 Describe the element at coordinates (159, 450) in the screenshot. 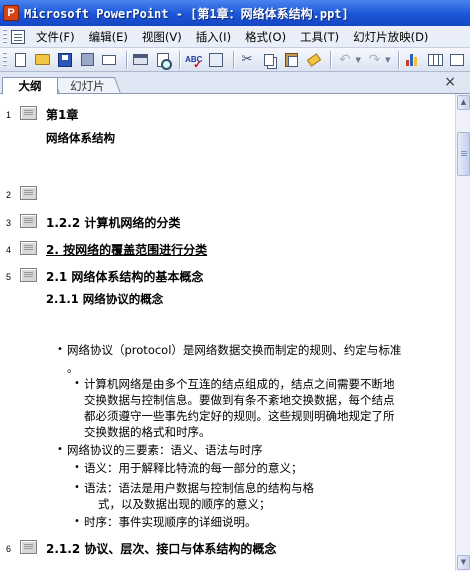

I see `outline-bullet: 网络协议的三要素：语义、语法与时序` at that location.